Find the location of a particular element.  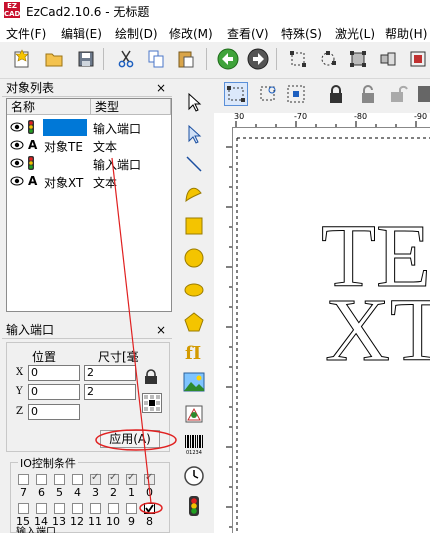

svg-text: fI is located at coordinates (193, 353).